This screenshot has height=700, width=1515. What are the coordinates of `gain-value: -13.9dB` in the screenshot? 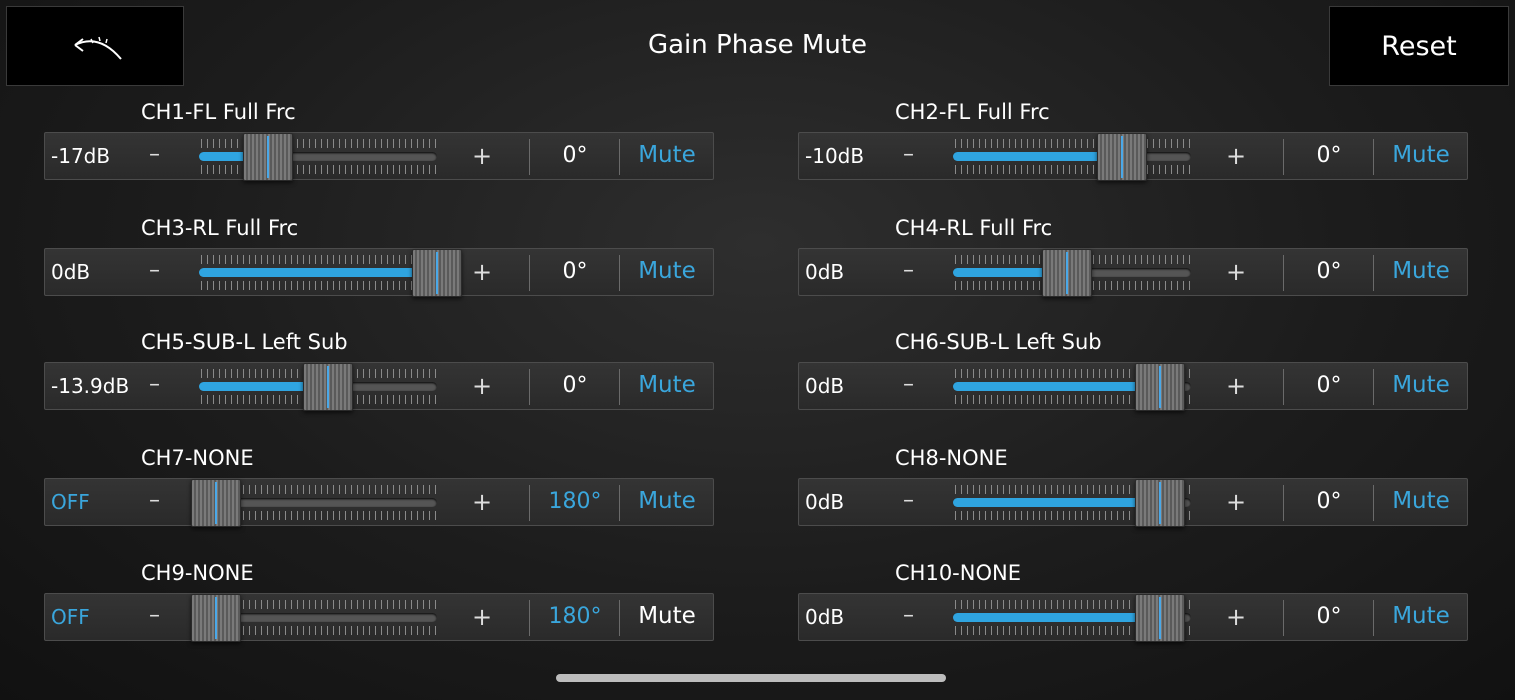 It's located at (90, 386).